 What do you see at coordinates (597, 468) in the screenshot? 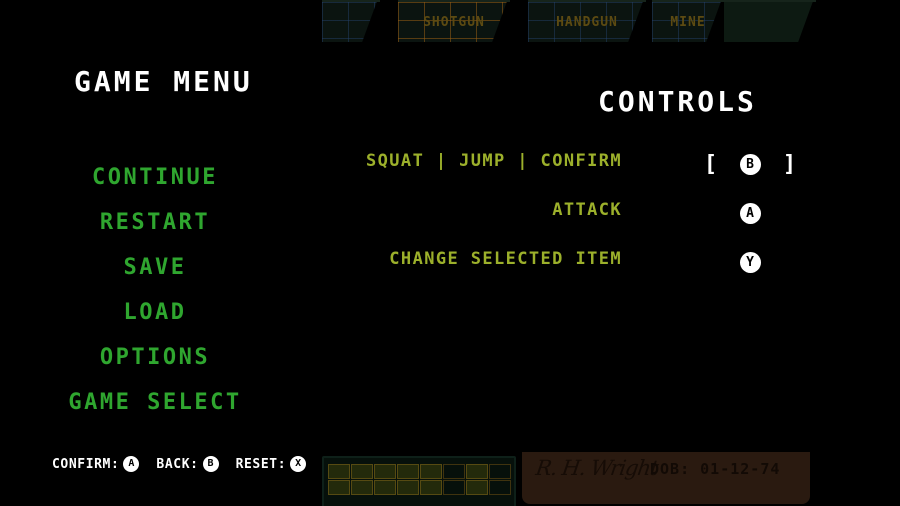
I see `id-card-signature: R. H. Wright` at bounding box center [597, 468].